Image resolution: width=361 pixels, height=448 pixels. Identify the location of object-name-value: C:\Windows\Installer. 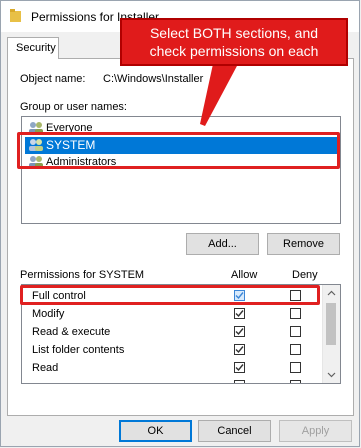
(153, 79).